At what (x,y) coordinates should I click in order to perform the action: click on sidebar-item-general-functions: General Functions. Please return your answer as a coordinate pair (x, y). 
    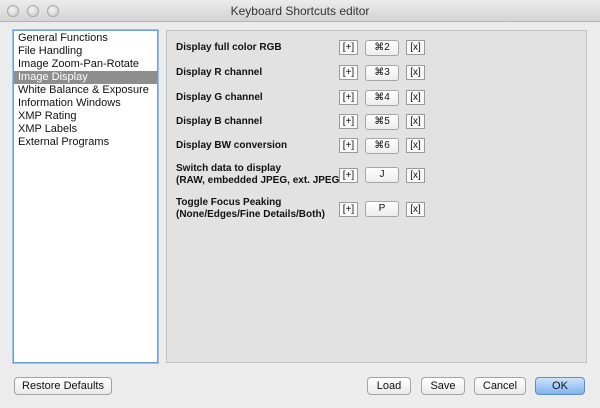
    Looking at the image, I should click on (85, 38).